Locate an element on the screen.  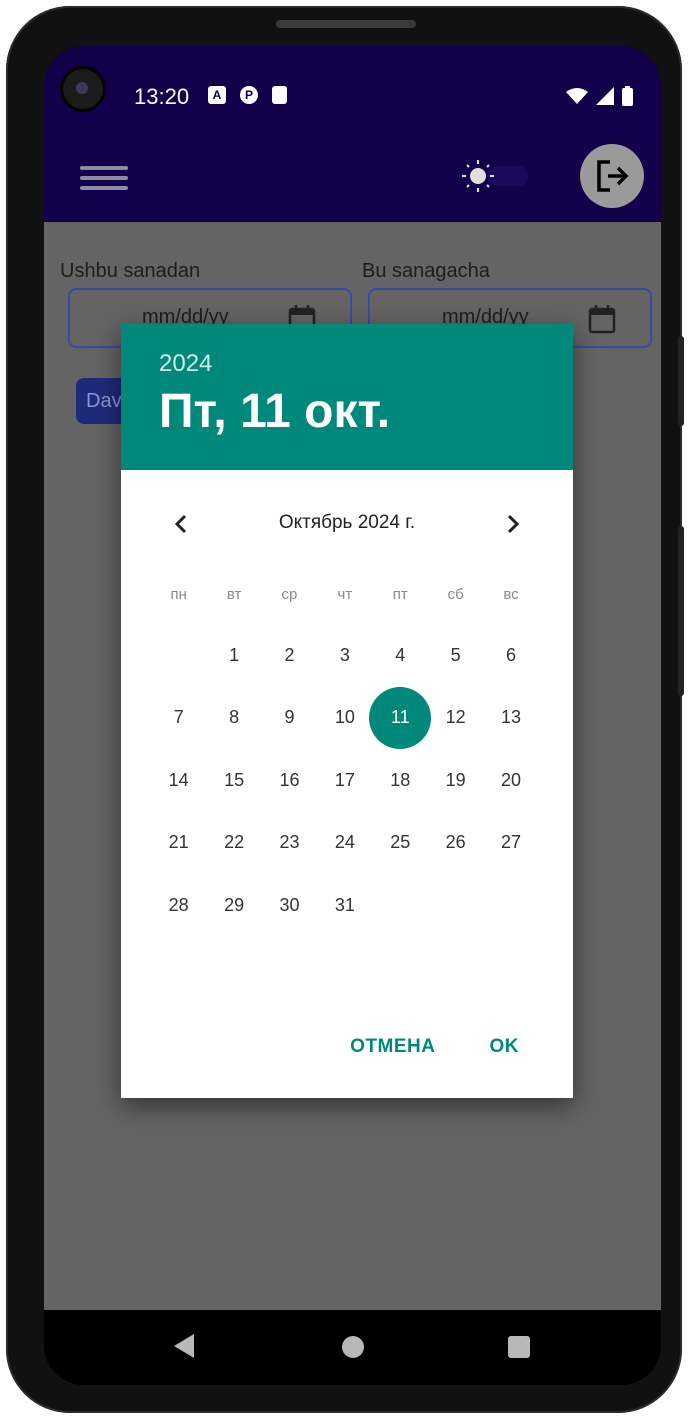
day-number: 26 is located at coordinates (455, 842).